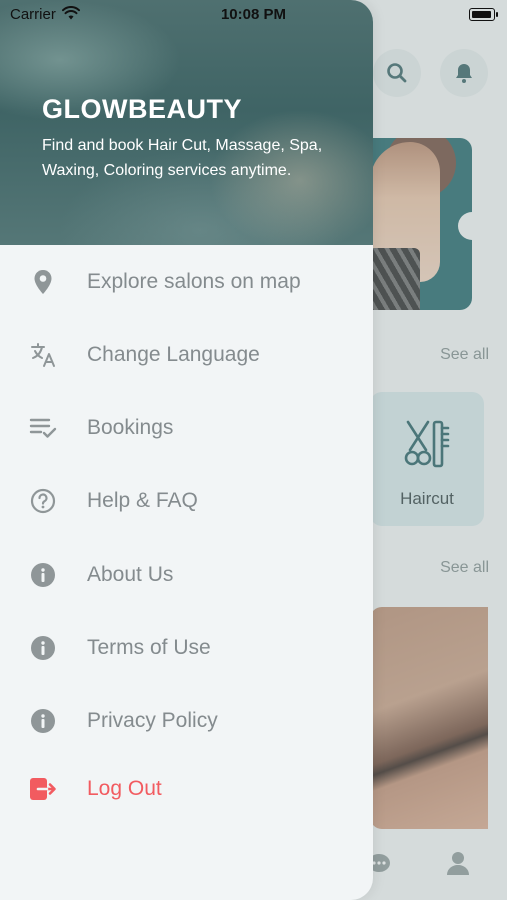  I want to click on menu-item-terms-of-use: Terms of Use, so click(186, 648).